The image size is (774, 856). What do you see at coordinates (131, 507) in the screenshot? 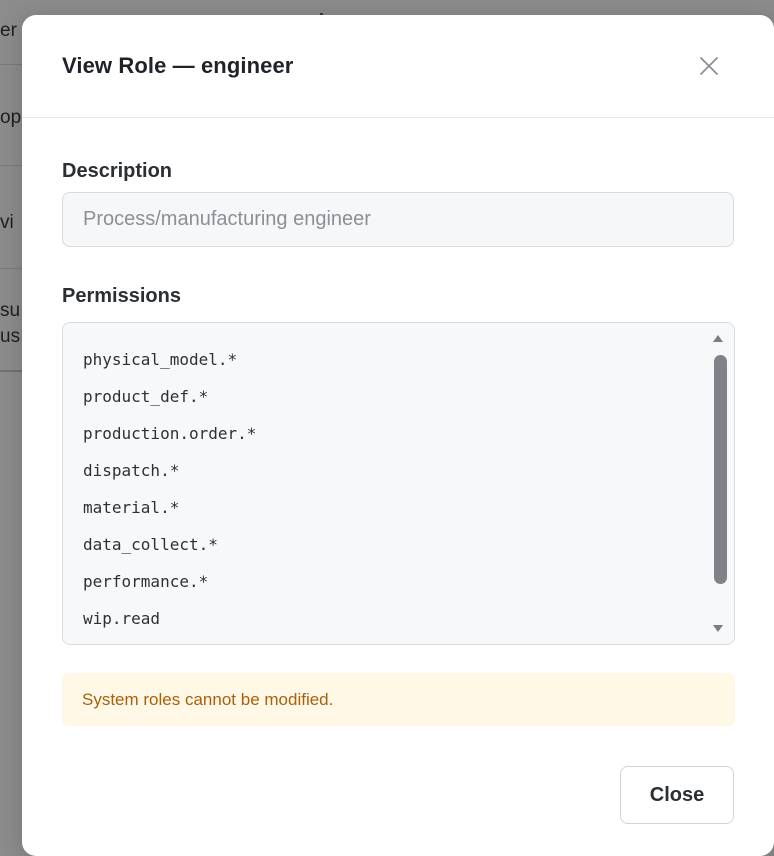
I see `permission-item: material.*` at bounding box center [131, 507].